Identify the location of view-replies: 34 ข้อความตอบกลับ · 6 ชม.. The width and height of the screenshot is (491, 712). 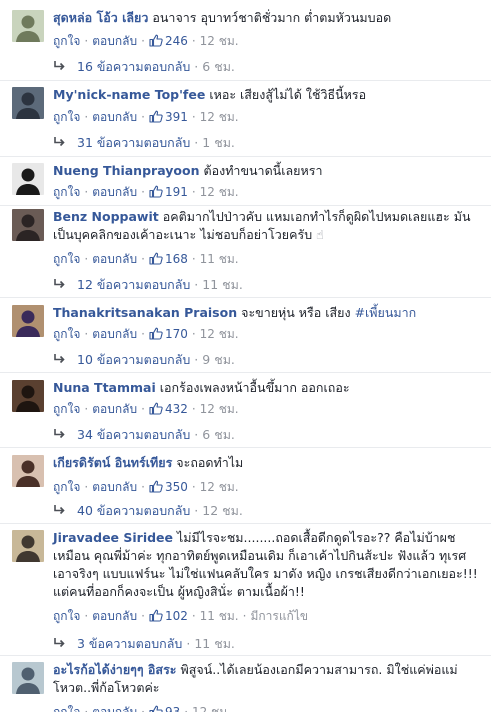
(144, 435).